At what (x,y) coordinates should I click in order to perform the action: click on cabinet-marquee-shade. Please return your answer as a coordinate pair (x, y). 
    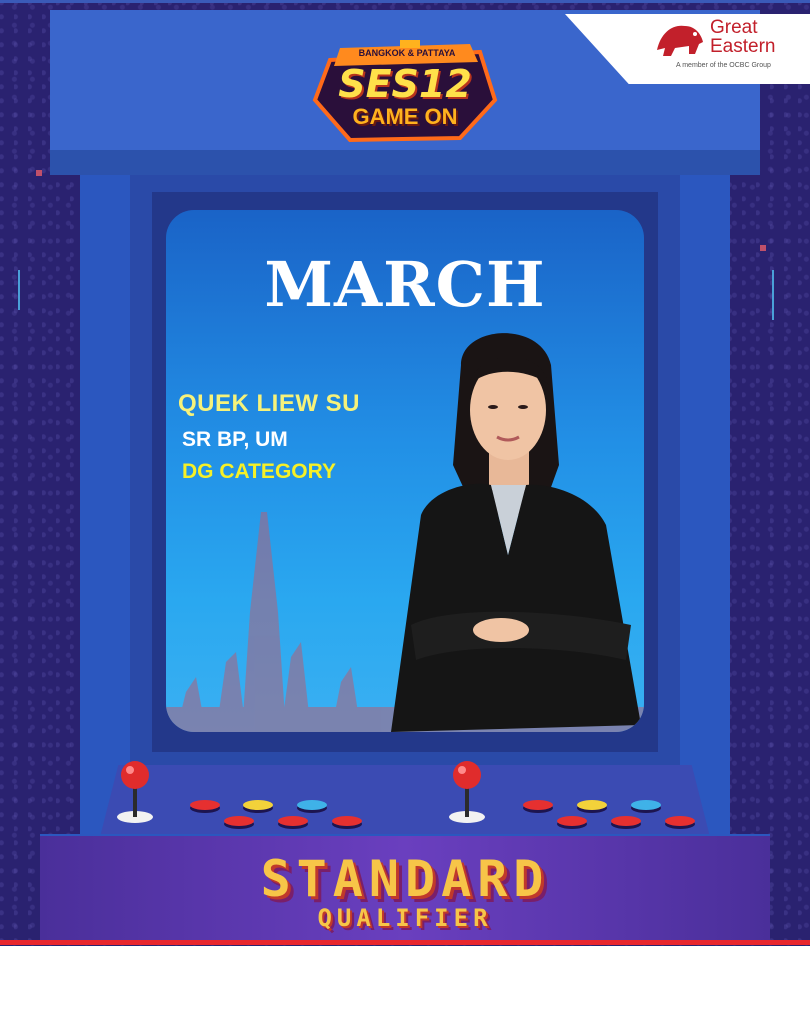
    Looking at the image, I should click on (405, 162).